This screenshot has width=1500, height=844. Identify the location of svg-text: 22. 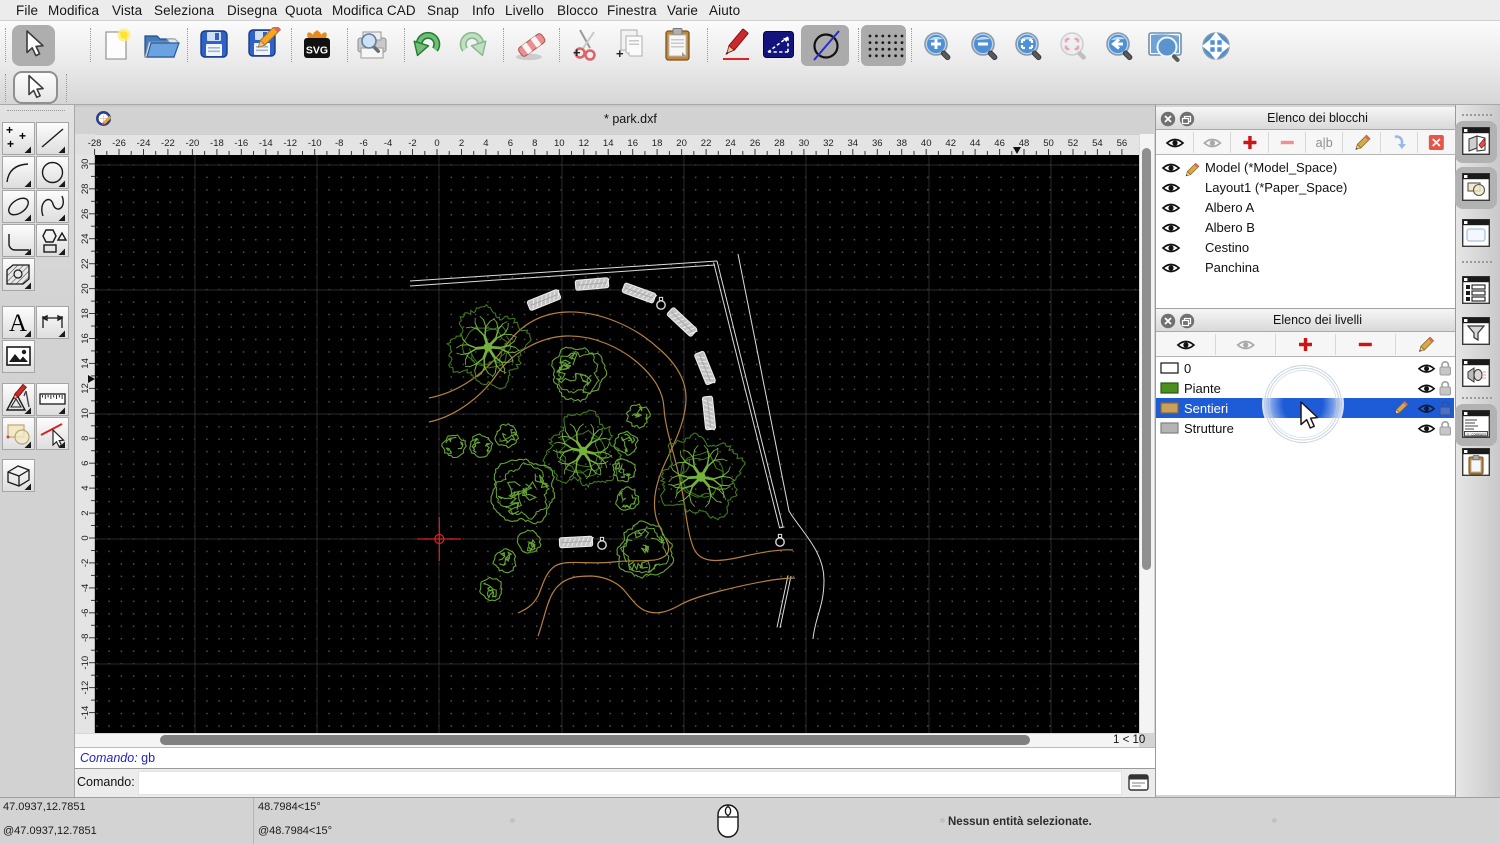
(85, 263).